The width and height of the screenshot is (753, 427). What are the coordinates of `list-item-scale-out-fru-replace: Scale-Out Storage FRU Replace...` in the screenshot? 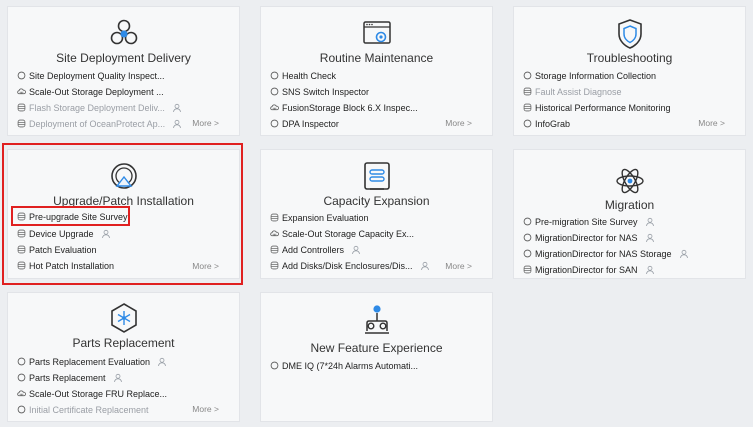 It's located at (92, 393).